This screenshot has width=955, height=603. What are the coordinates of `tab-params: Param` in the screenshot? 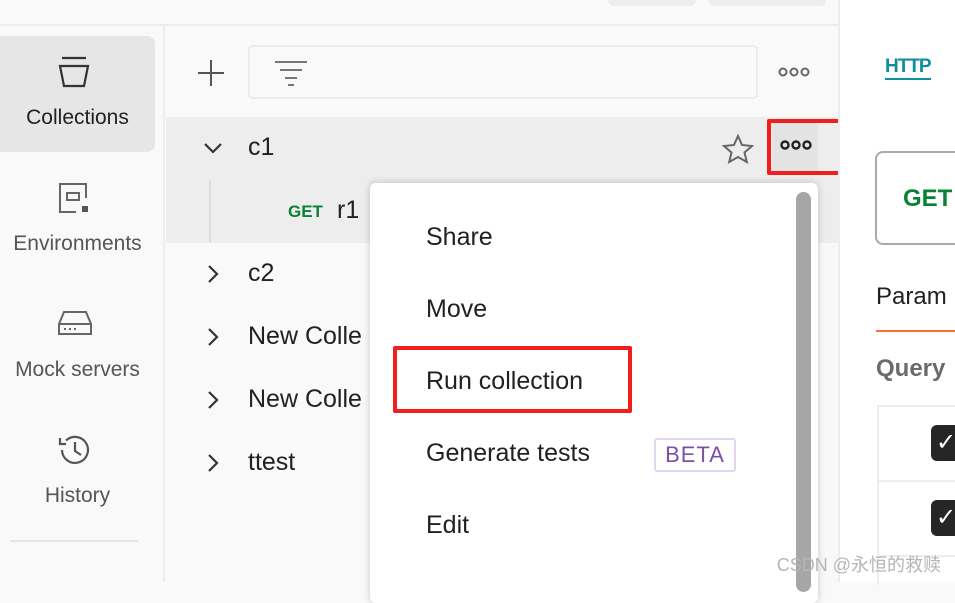 It's located at (911, 297).